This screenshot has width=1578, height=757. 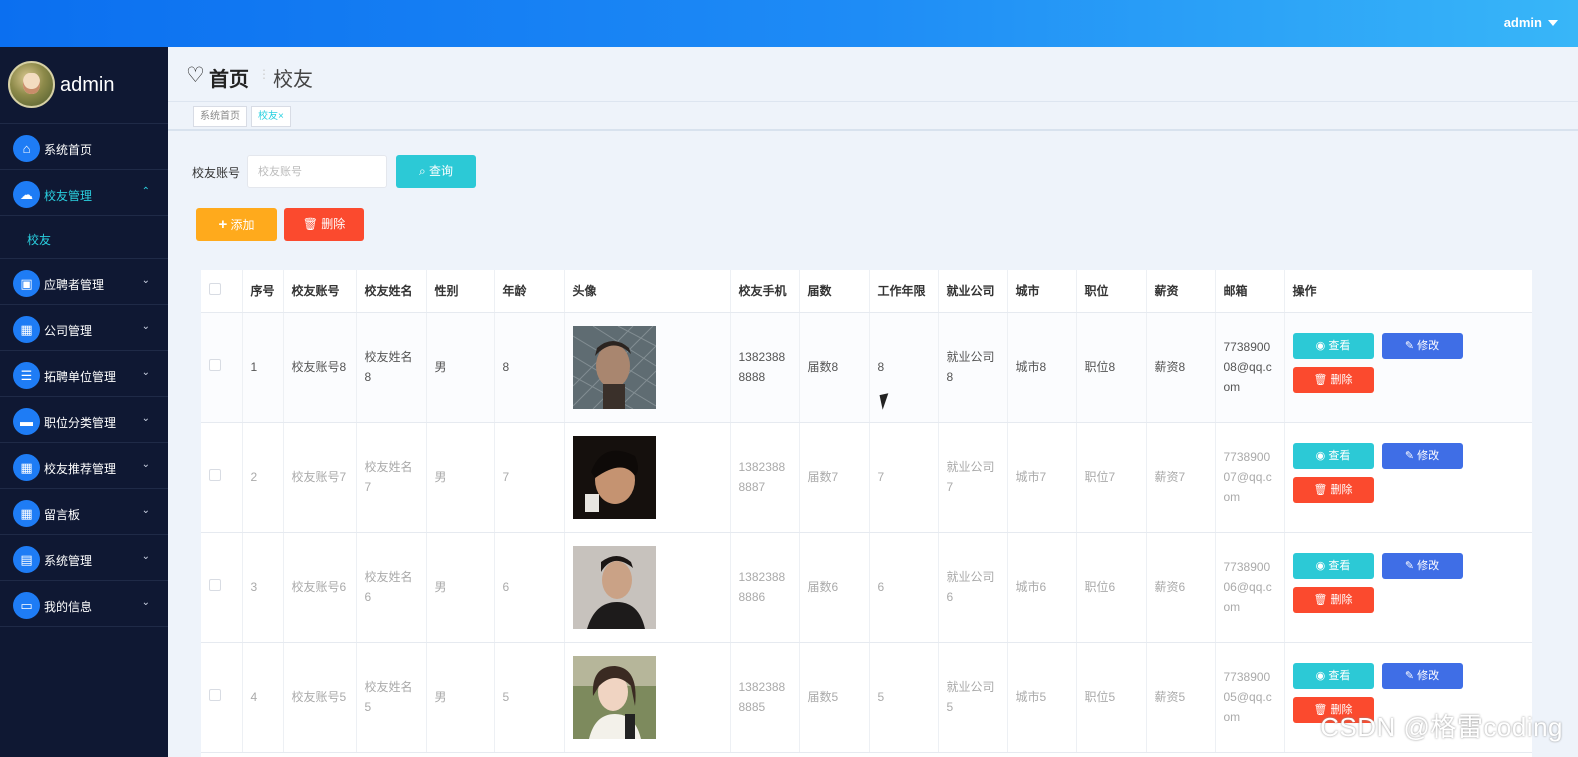 I want to click on cell-no: 1, so click(x=263, y=367).